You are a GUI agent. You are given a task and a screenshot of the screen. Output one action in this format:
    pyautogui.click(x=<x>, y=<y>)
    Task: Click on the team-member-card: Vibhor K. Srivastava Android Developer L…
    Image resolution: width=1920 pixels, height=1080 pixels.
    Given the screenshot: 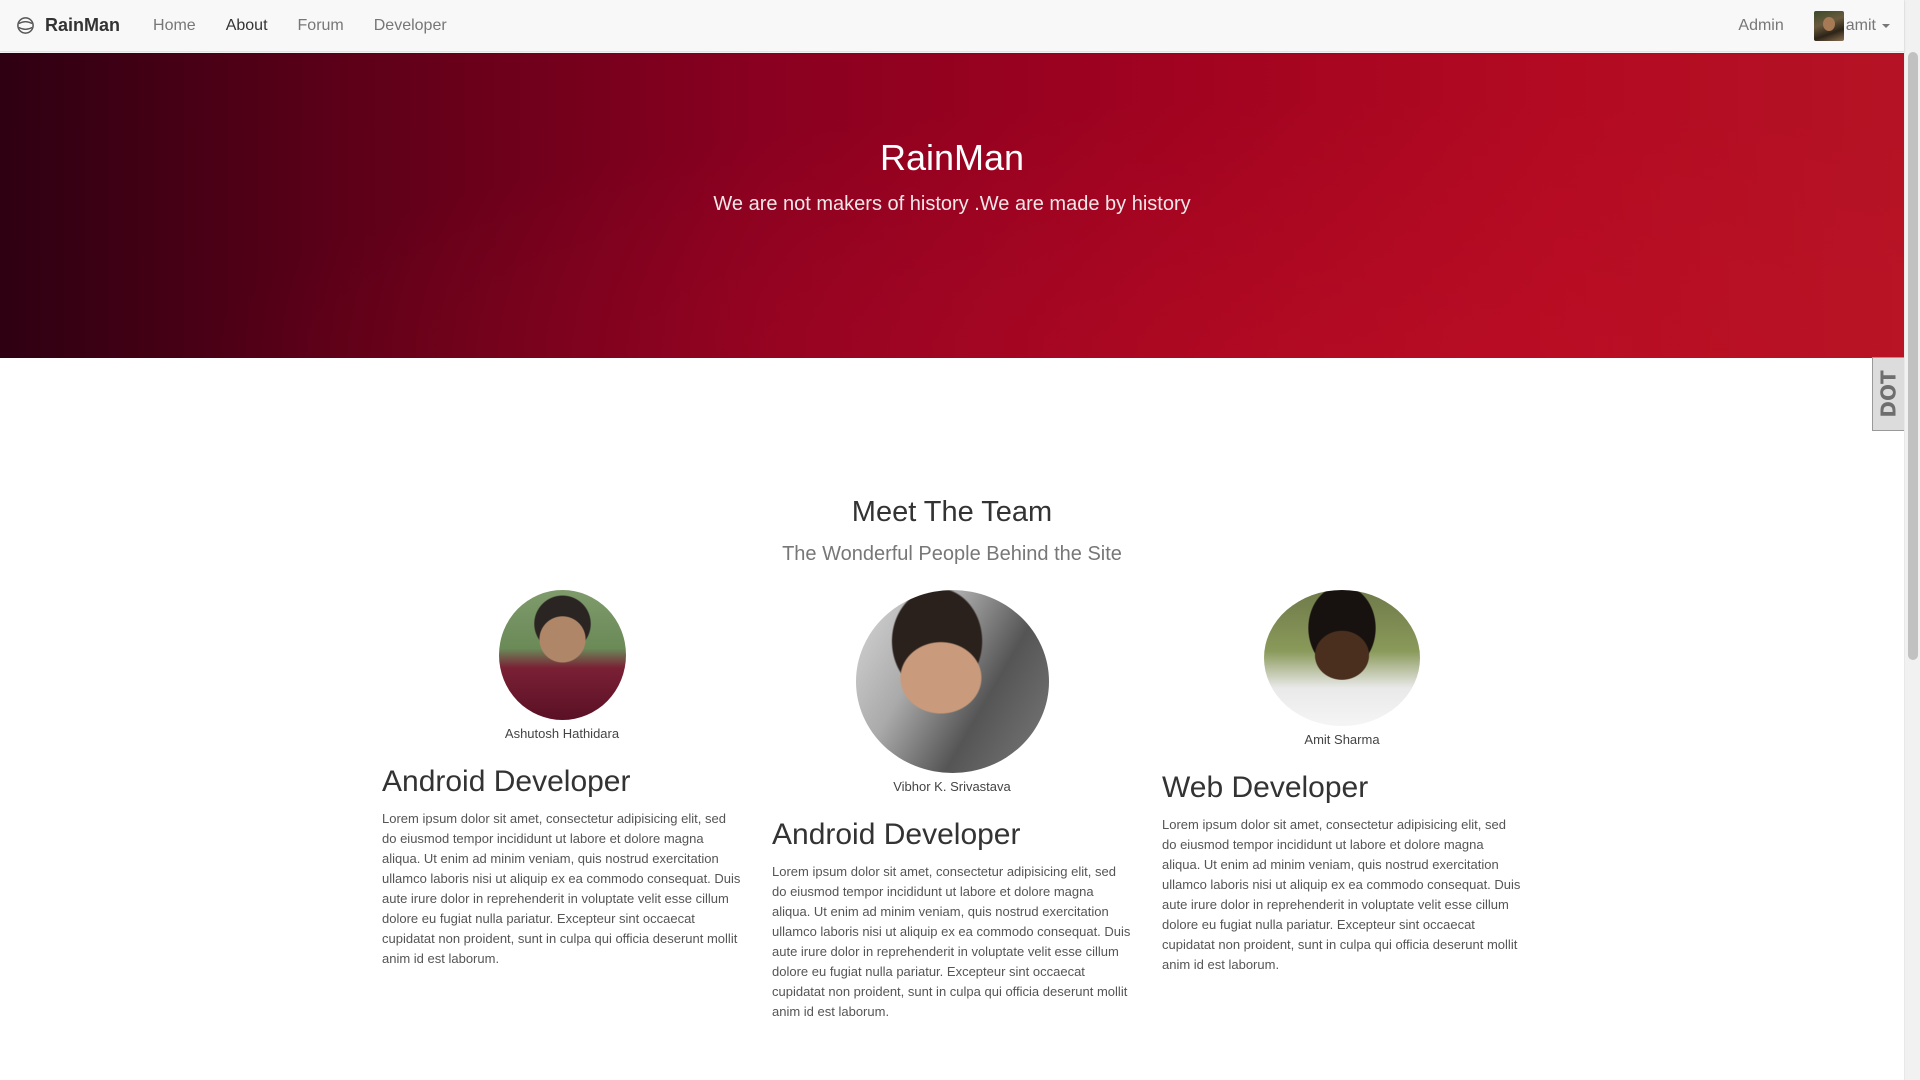 What is the action you would take?
    pyautogui.click(x=952, y=806)
    